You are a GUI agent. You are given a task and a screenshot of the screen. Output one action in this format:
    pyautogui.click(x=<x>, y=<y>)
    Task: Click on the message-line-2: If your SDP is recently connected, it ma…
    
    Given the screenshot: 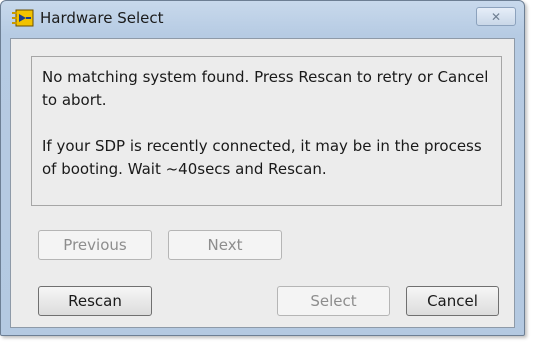 What is the action you would take?
    pyautogui.click(x=262, y=157)
    